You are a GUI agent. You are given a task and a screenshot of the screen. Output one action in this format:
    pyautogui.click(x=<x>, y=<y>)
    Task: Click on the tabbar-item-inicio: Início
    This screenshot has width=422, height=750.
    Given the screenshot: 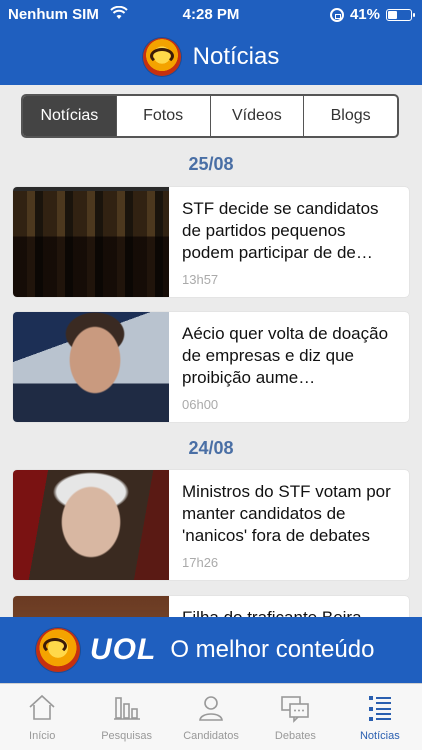 What is the action you would take?
    pyautogui.click(x=42, y=717)
    